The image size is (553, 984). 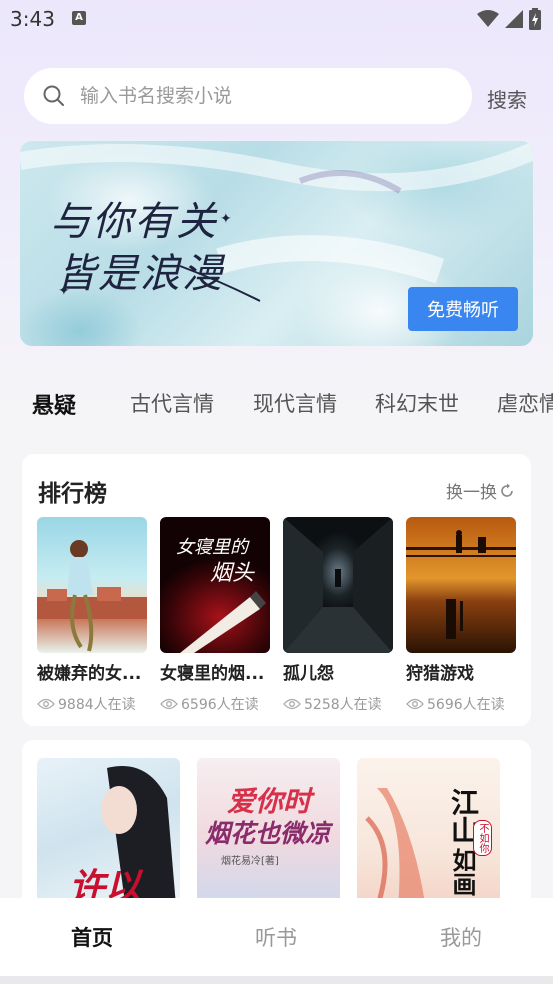 I want to click on banner-headline-2: 皆是浪漫, so click(x=140, y=274).